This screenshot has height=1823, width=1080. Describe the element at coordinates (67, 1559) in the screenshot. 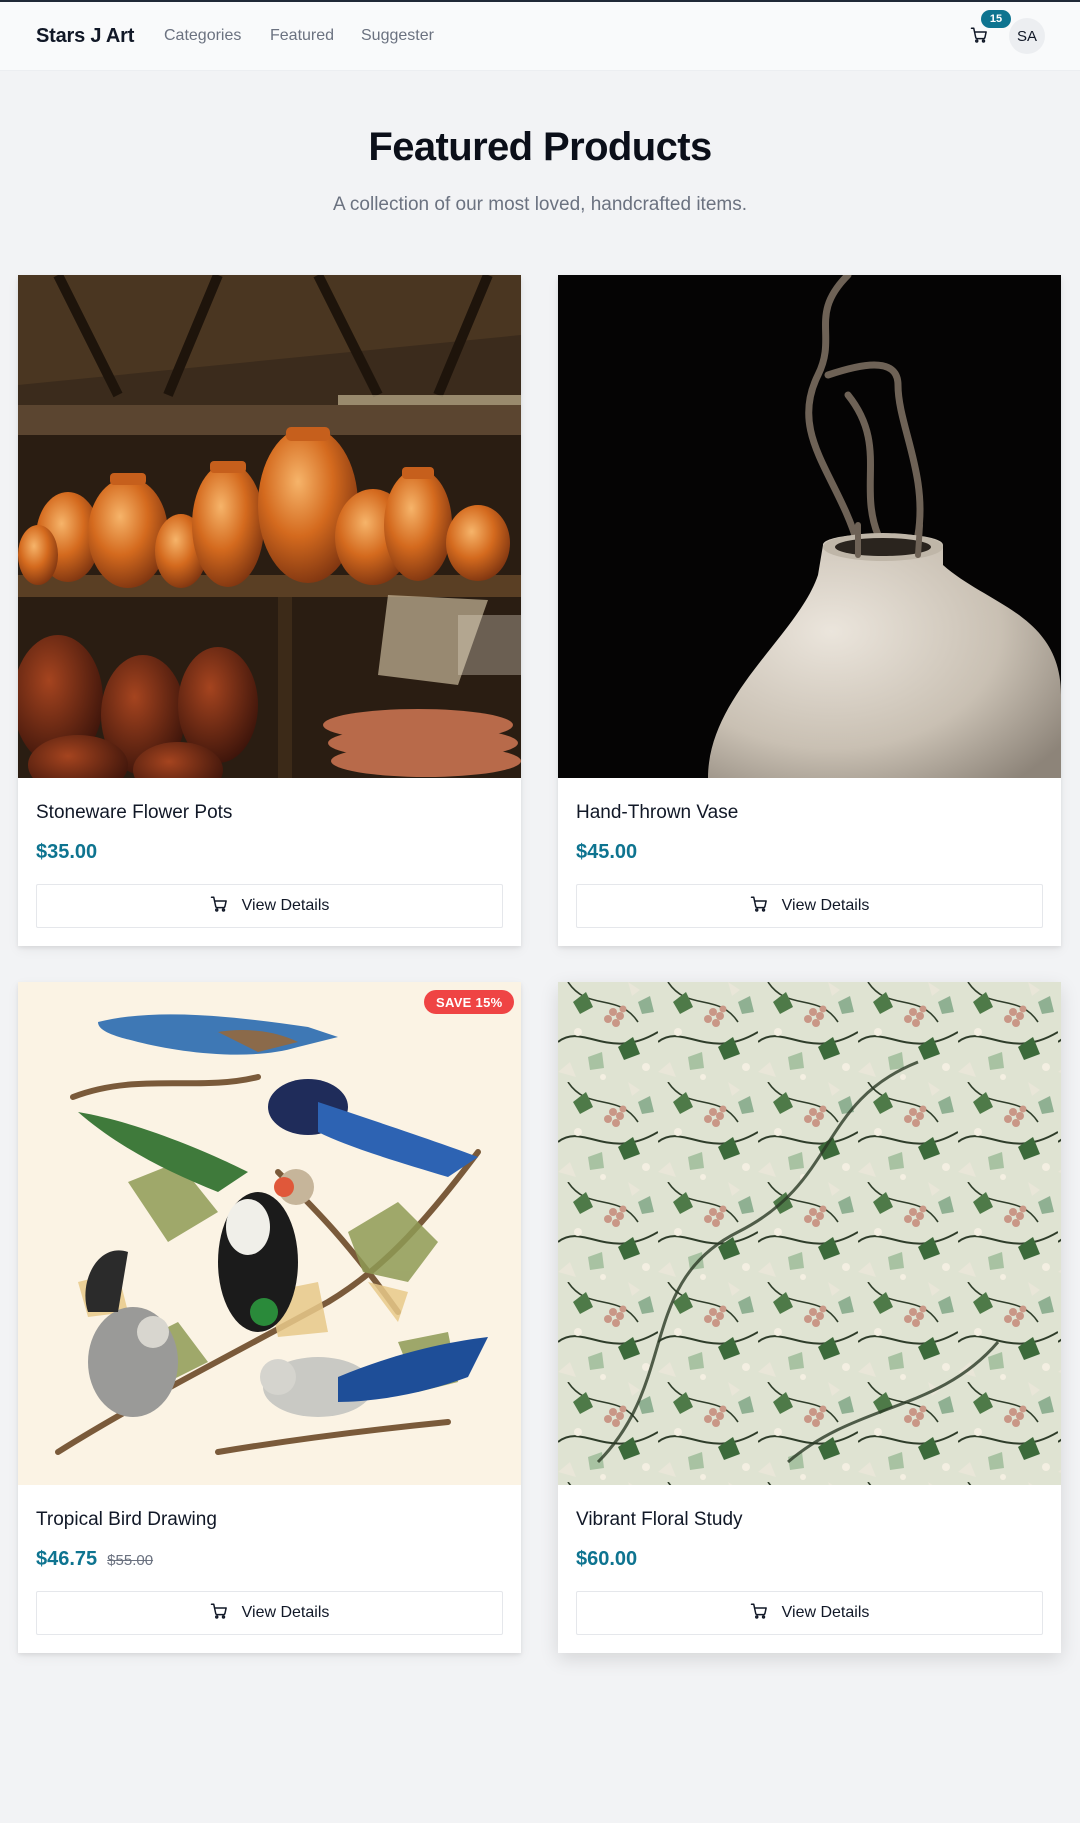

I see `product-price: $46.75` at that location.